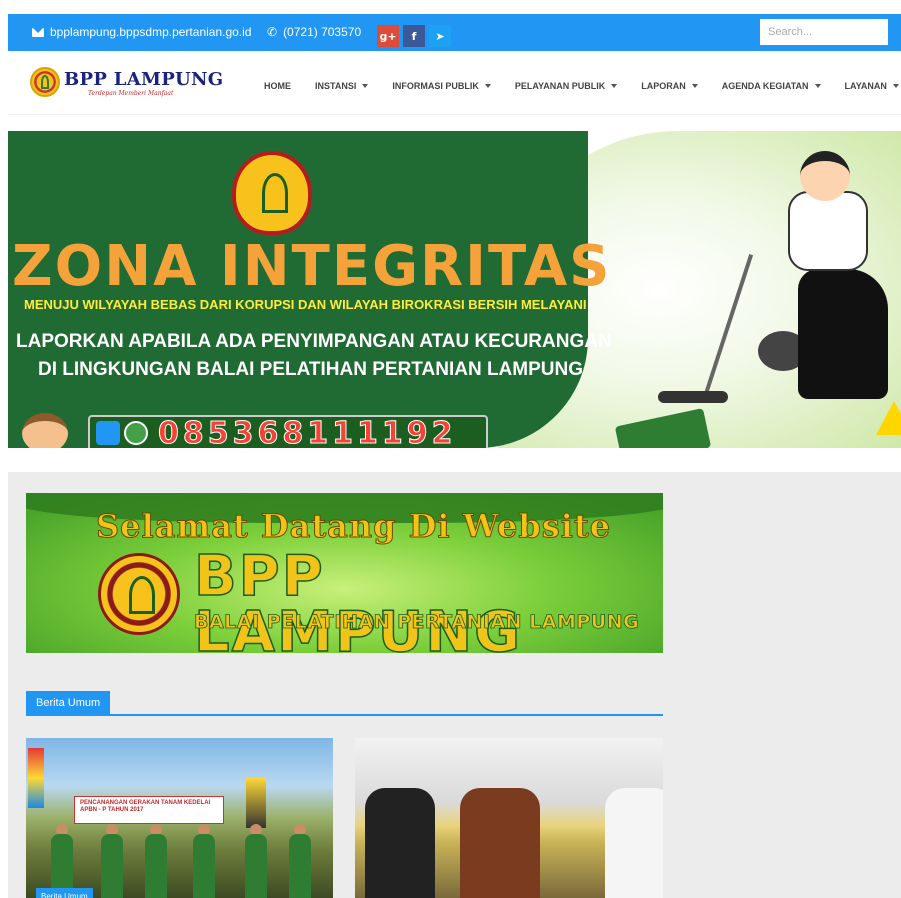 This screenshot has height=898, width=901. Describe the element at coordinates (272, 32) in the screenshot. I see `phone-icon: ✆` at that location.